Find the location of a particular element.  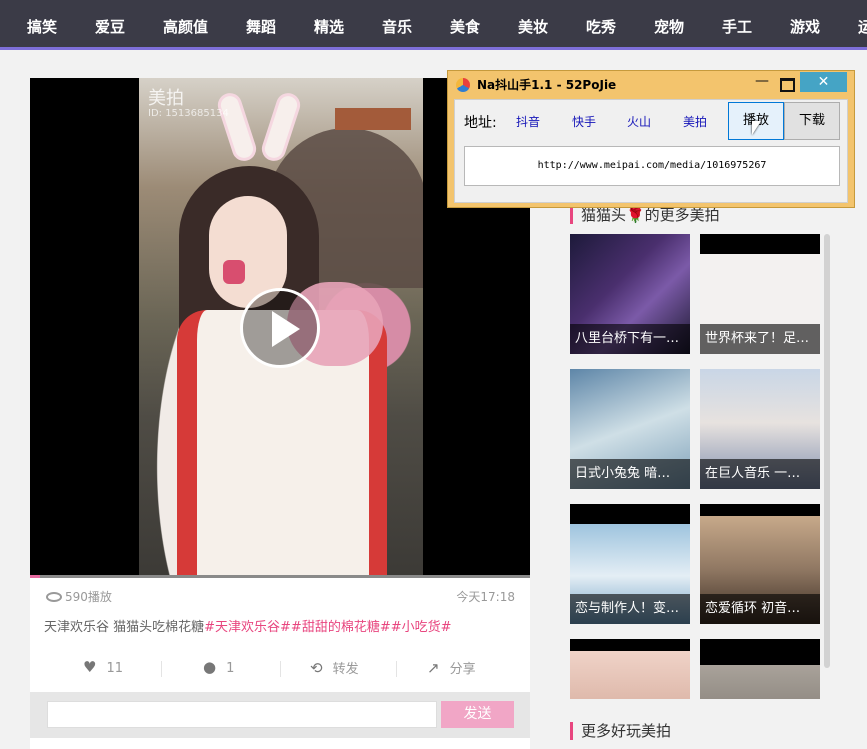

app-logo-icon is located at coordinates (463, 85).